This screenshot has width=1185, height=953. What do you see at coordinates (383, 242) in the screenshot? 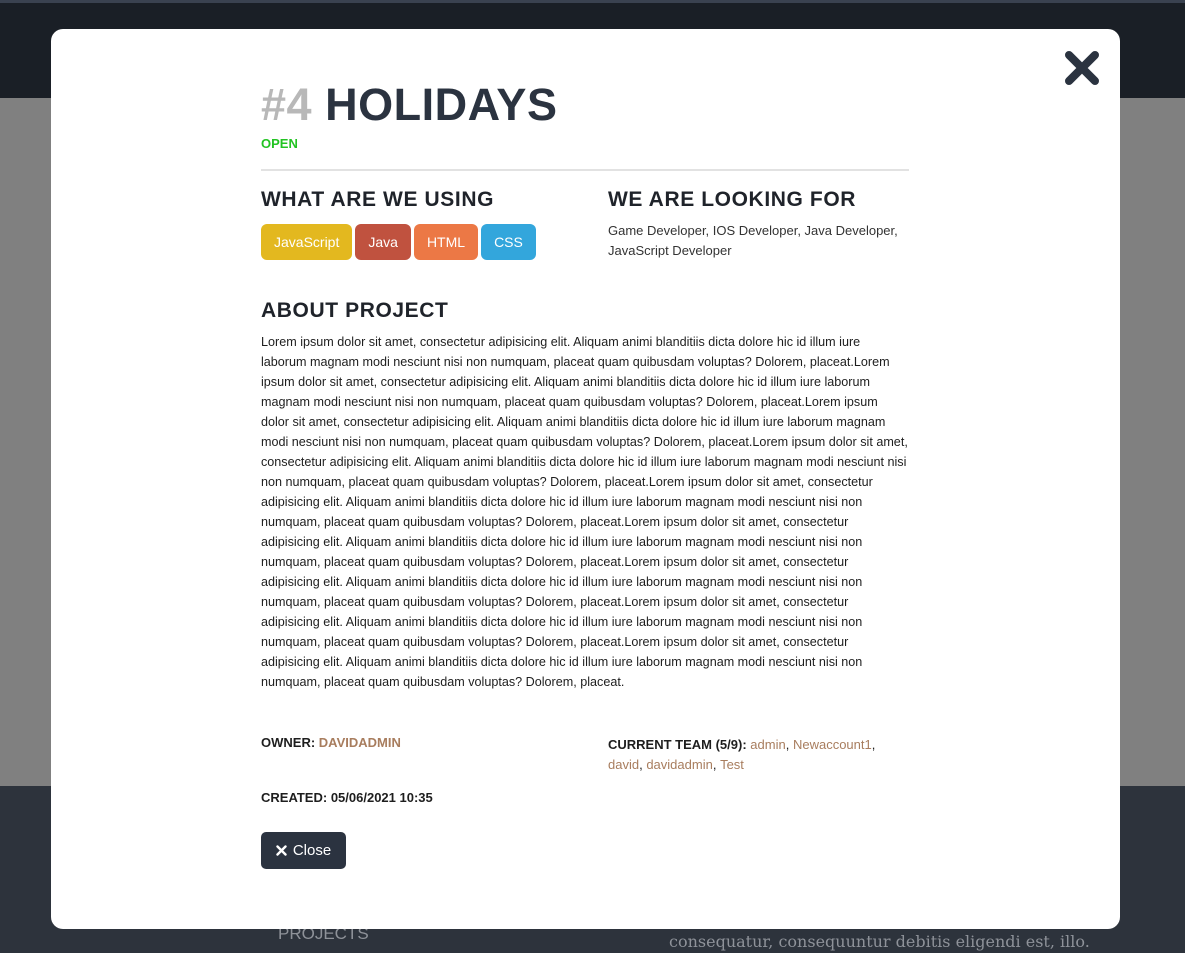
I see `tag-java: Java` at bounding box center [383, 242].